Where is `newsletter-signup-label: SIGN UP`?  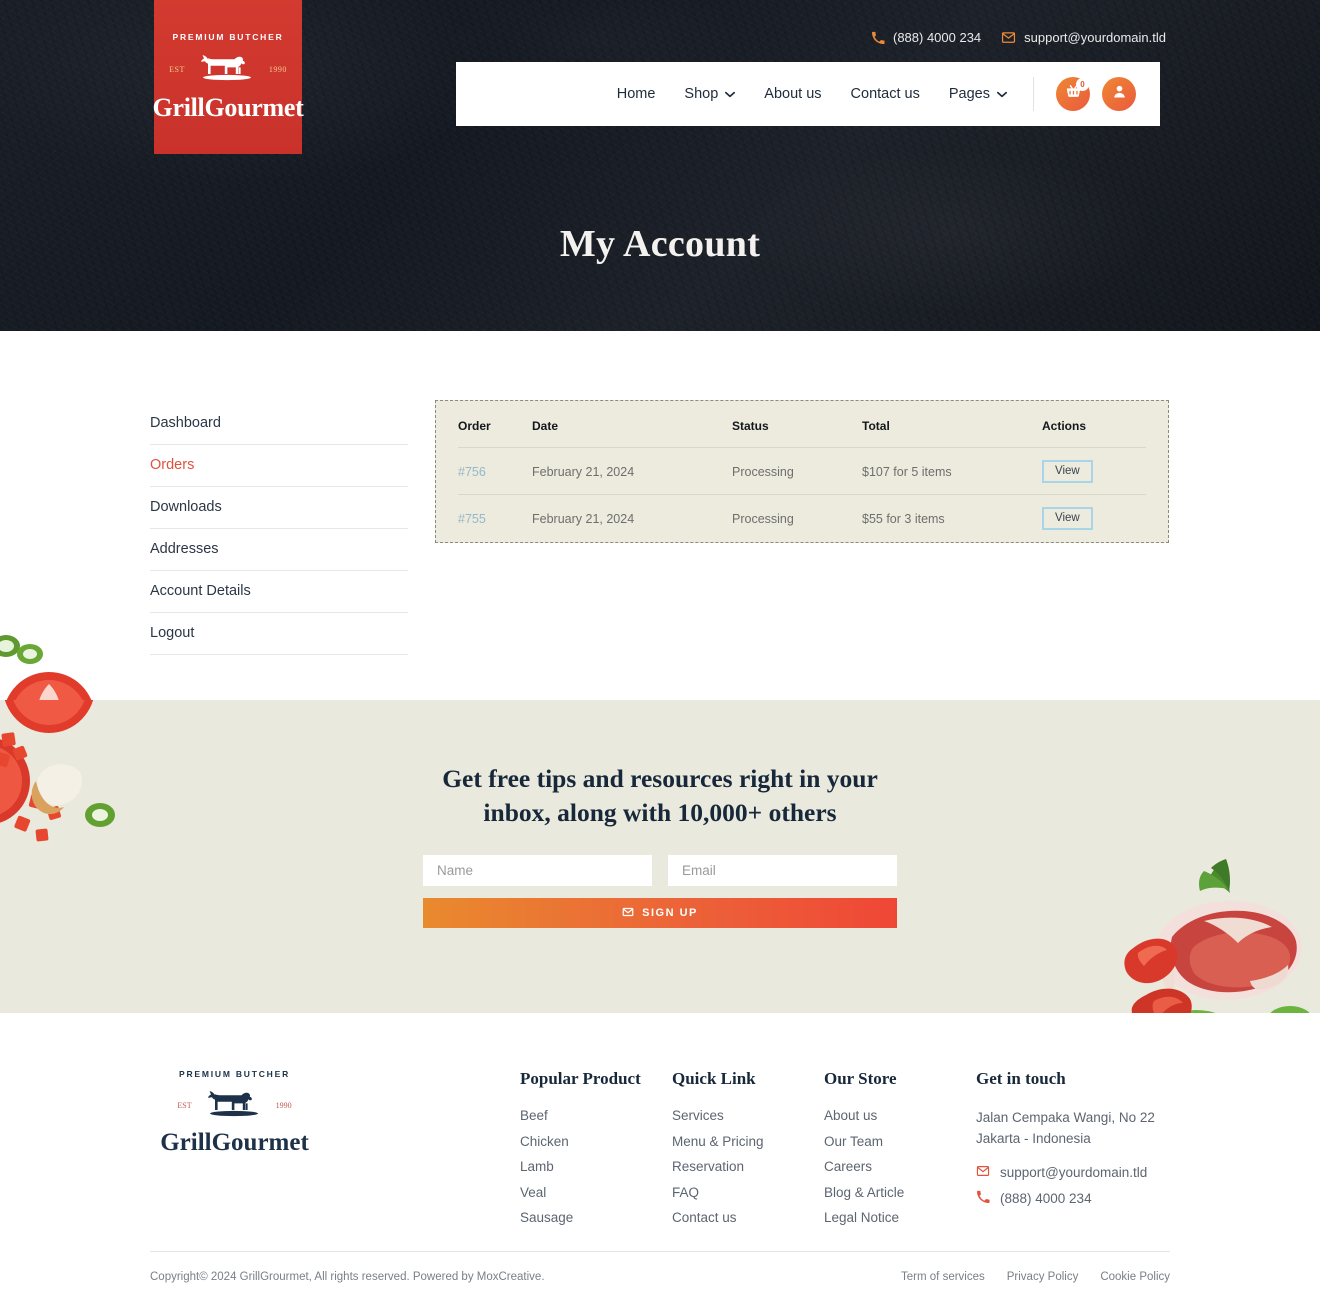
newsletter-signup-label: SIGN UP is located at coordinates (670, 913).